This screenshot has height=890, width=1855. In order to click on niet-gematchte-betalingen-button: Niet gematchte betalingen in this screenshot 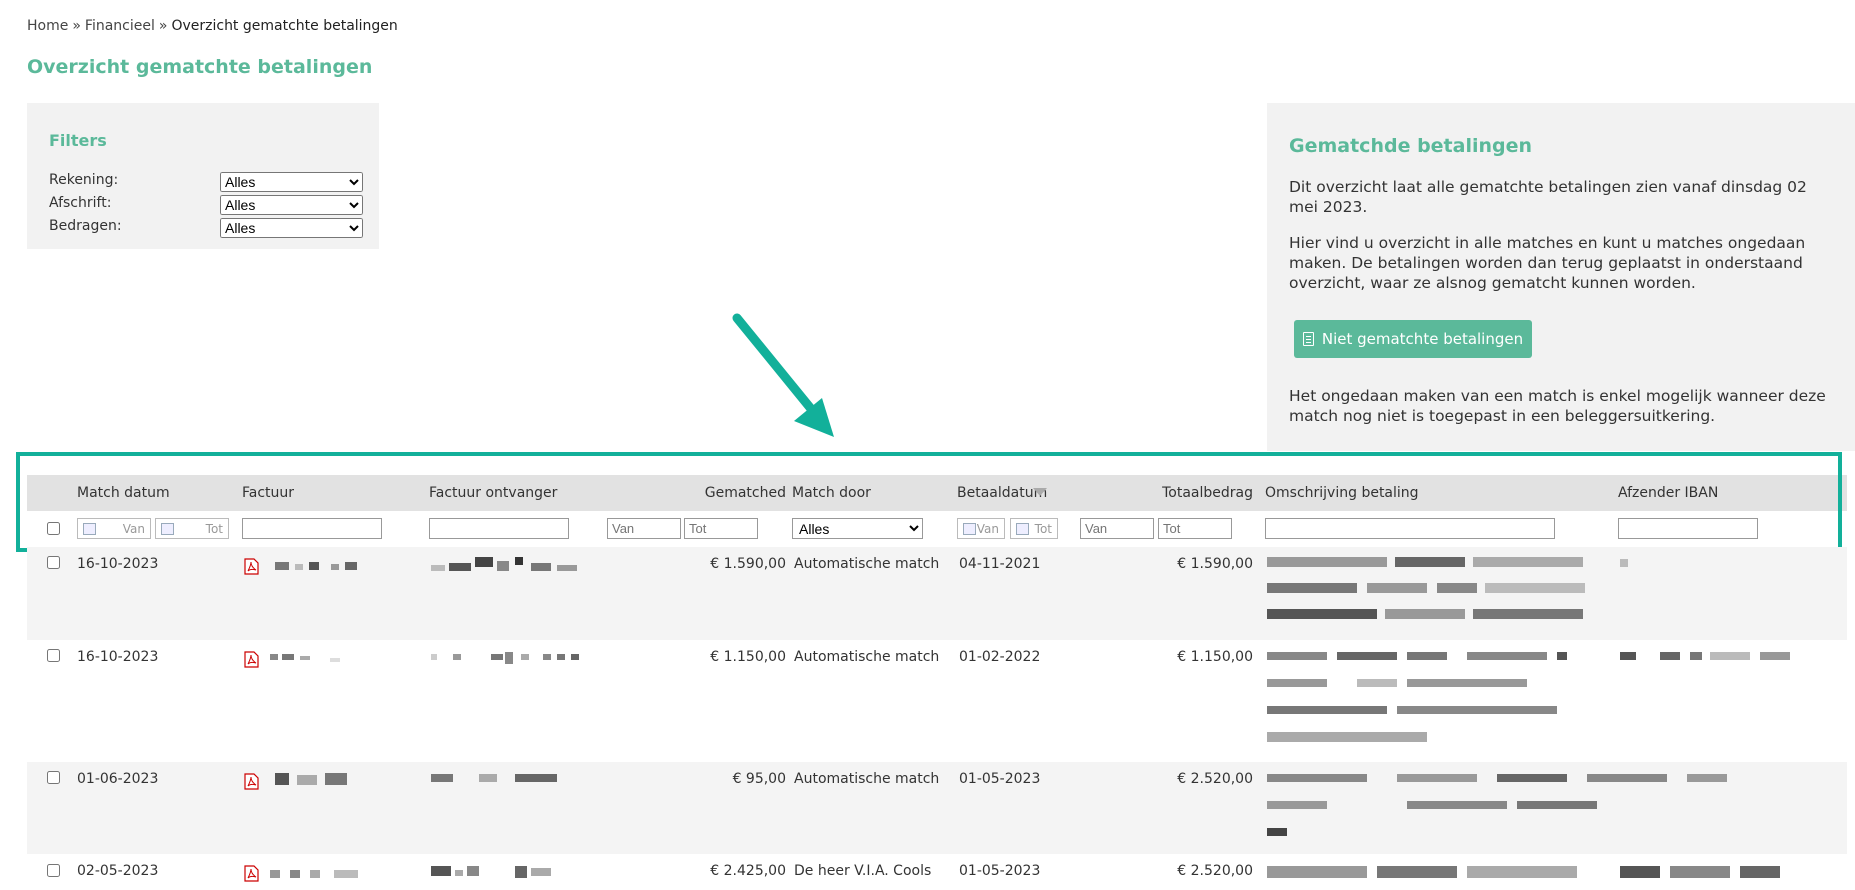, I will do `click(1413, 339)`.